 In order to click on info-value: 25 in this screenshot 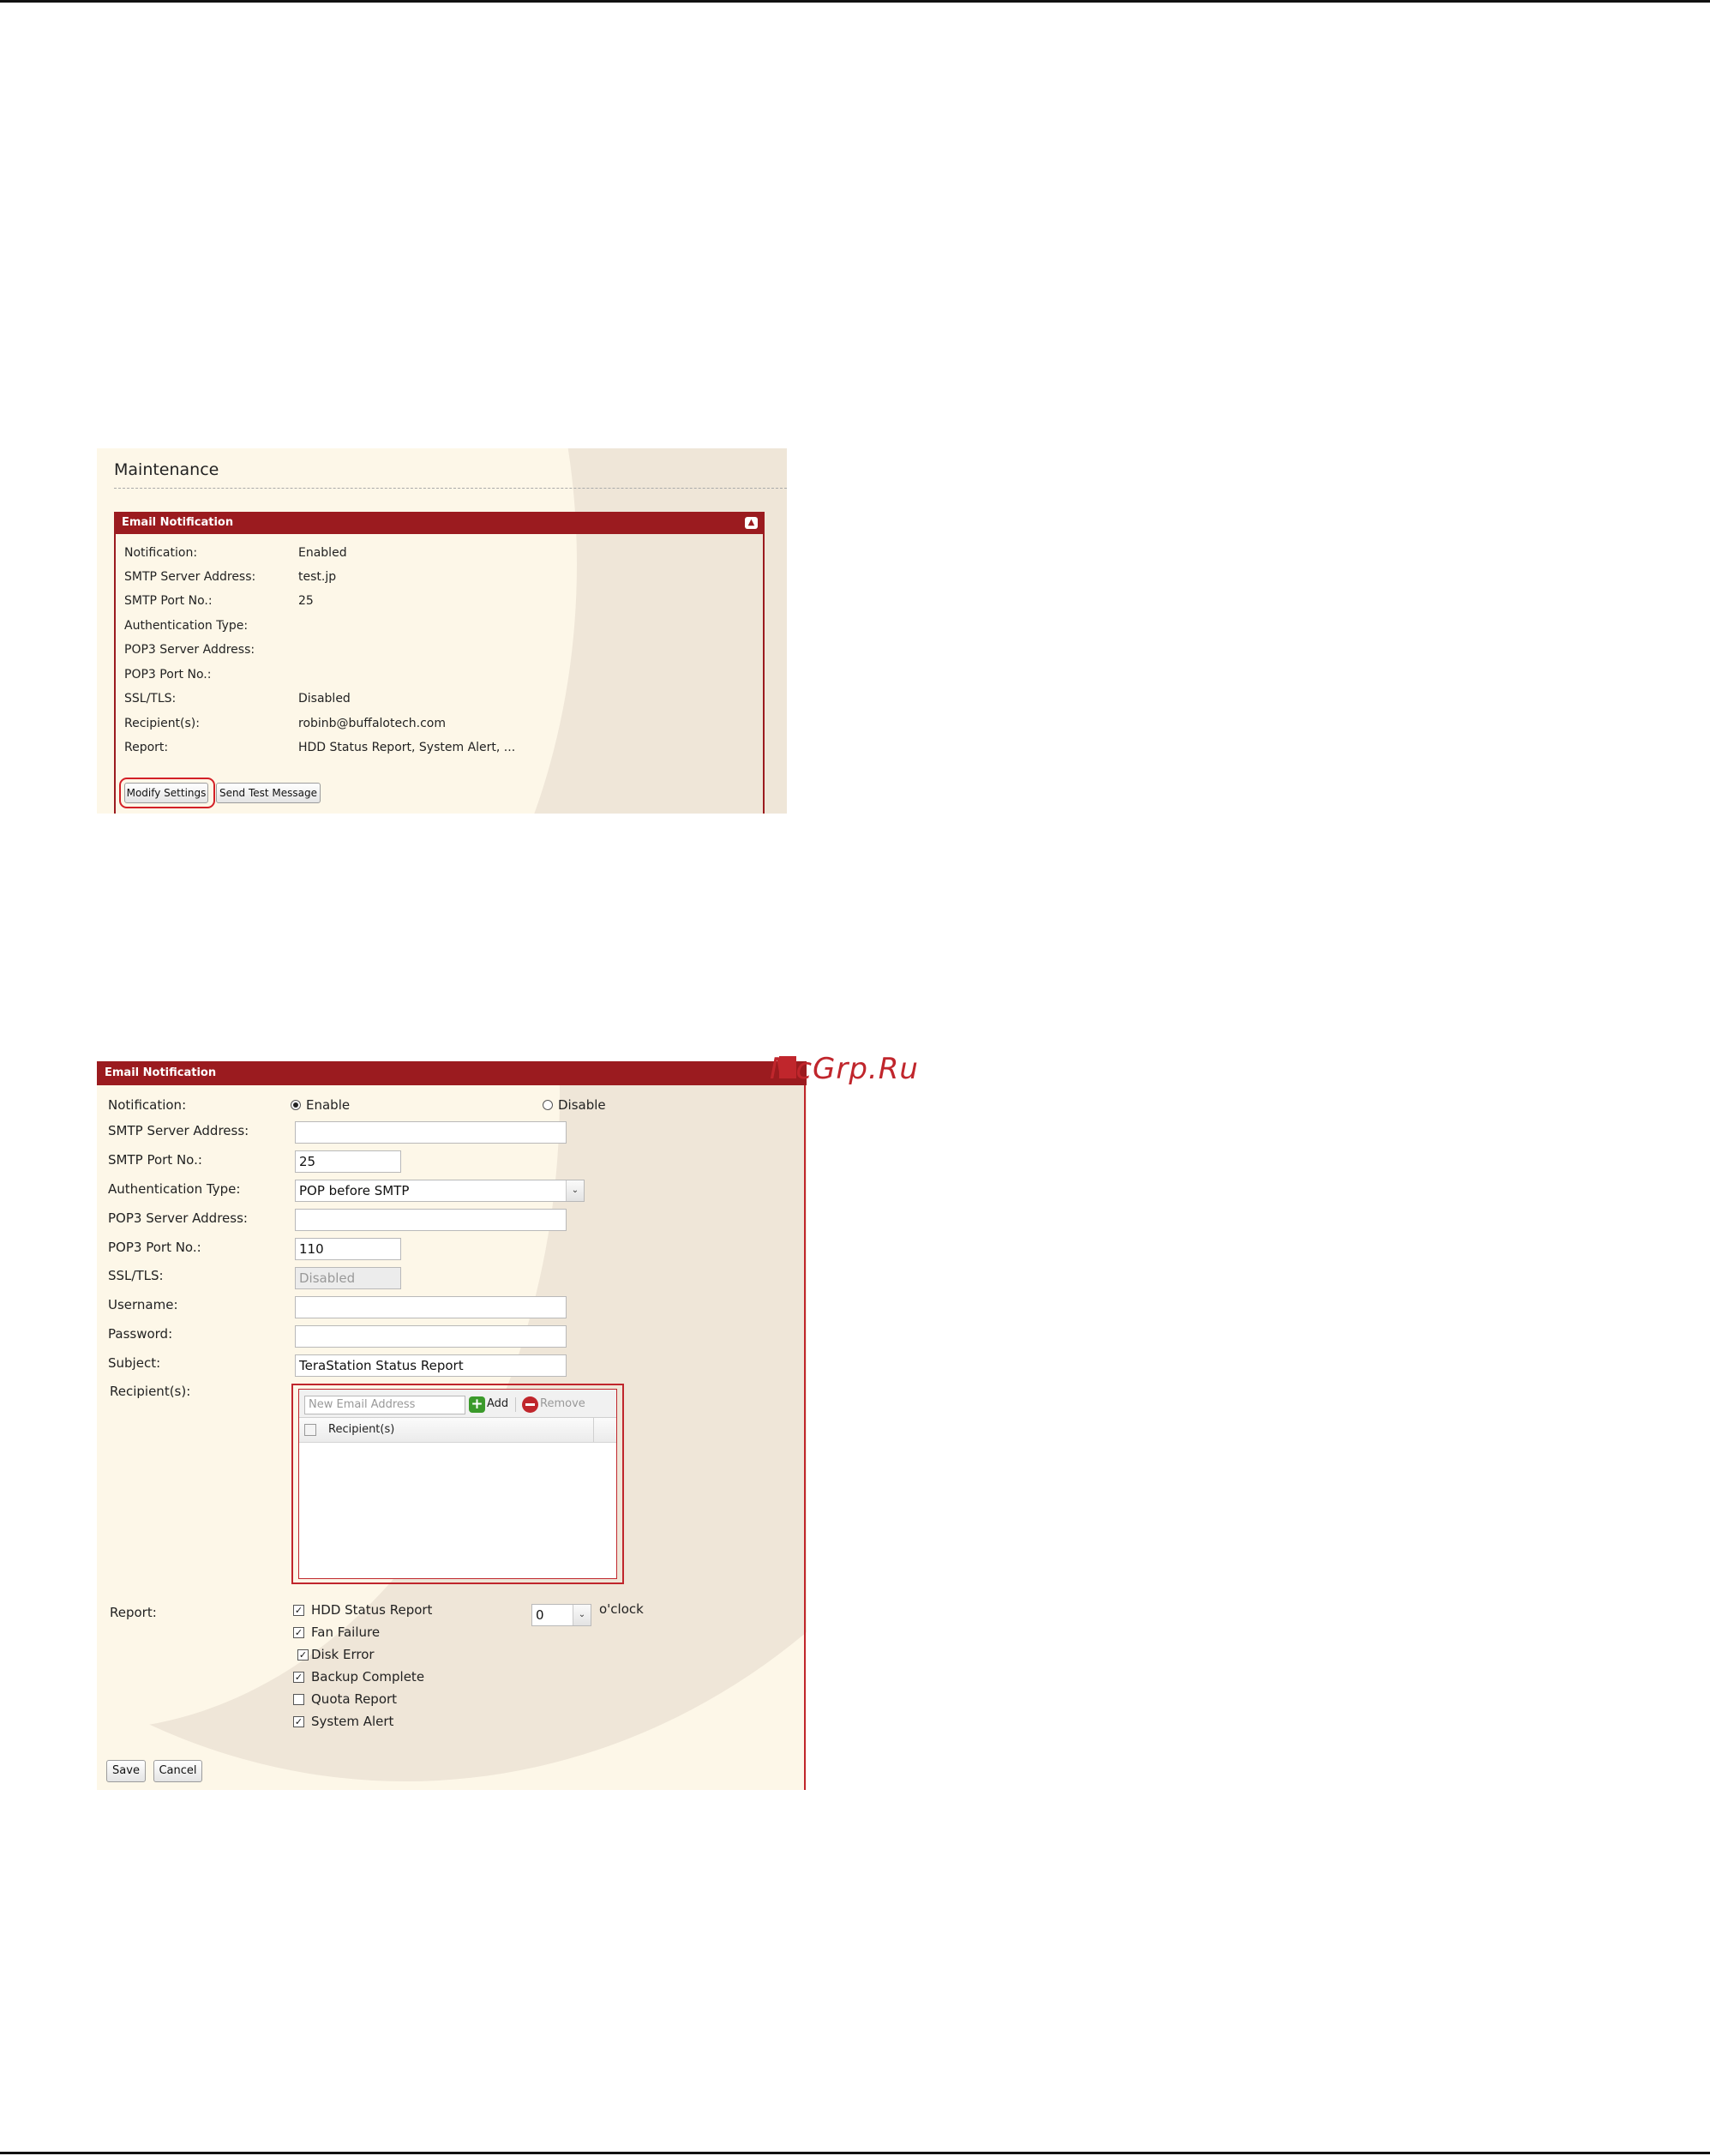, I will do `click(306, 601)`.